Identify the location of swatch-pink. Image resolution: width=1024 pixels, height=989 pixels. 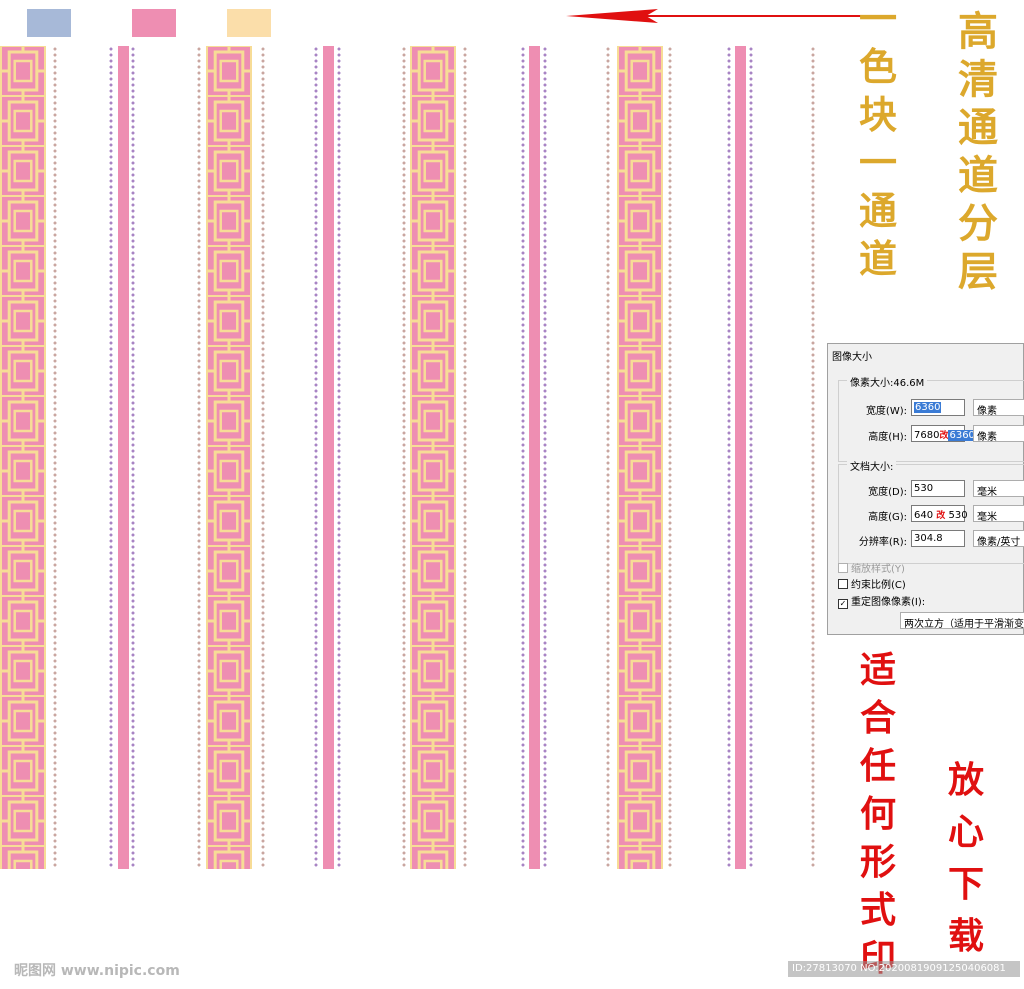
(154, 23).